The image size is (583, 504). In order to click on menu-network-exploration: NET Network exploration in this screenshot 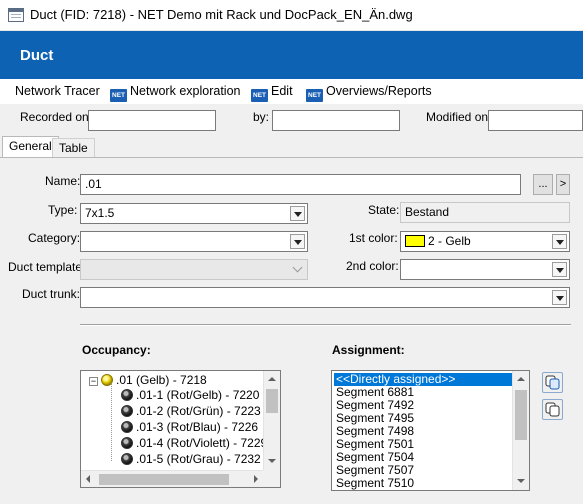, I will do `click(175, 93)`.